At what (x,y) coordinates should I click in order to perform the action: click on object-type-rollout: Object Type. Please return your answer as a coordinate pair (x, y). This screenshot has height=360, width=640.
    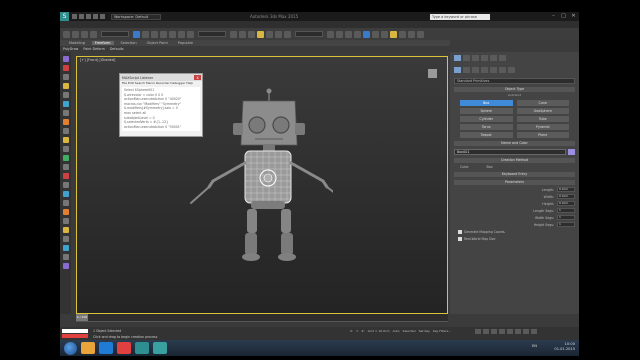
    Looking at the image, I should click on (514, 89).